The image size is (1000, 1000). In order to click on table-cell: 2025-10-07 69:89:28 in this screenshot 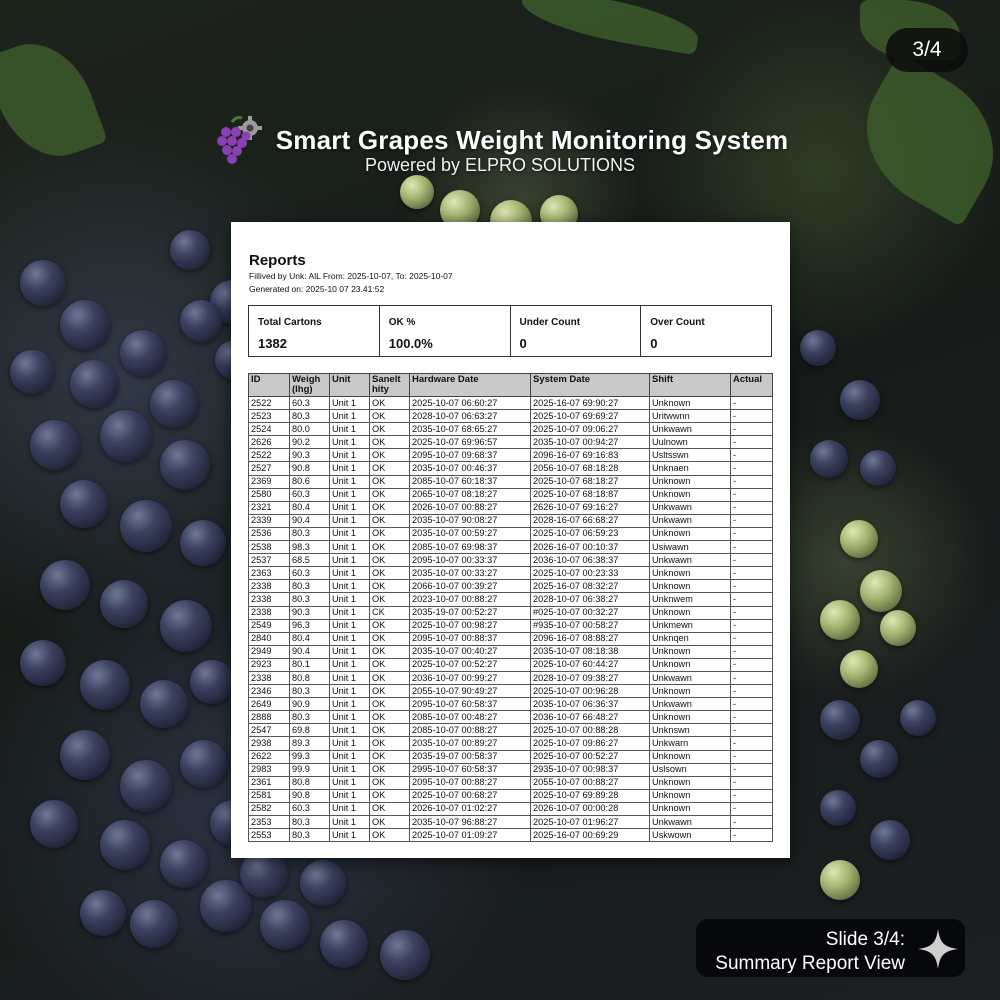, I will do `click(590, 795)`.